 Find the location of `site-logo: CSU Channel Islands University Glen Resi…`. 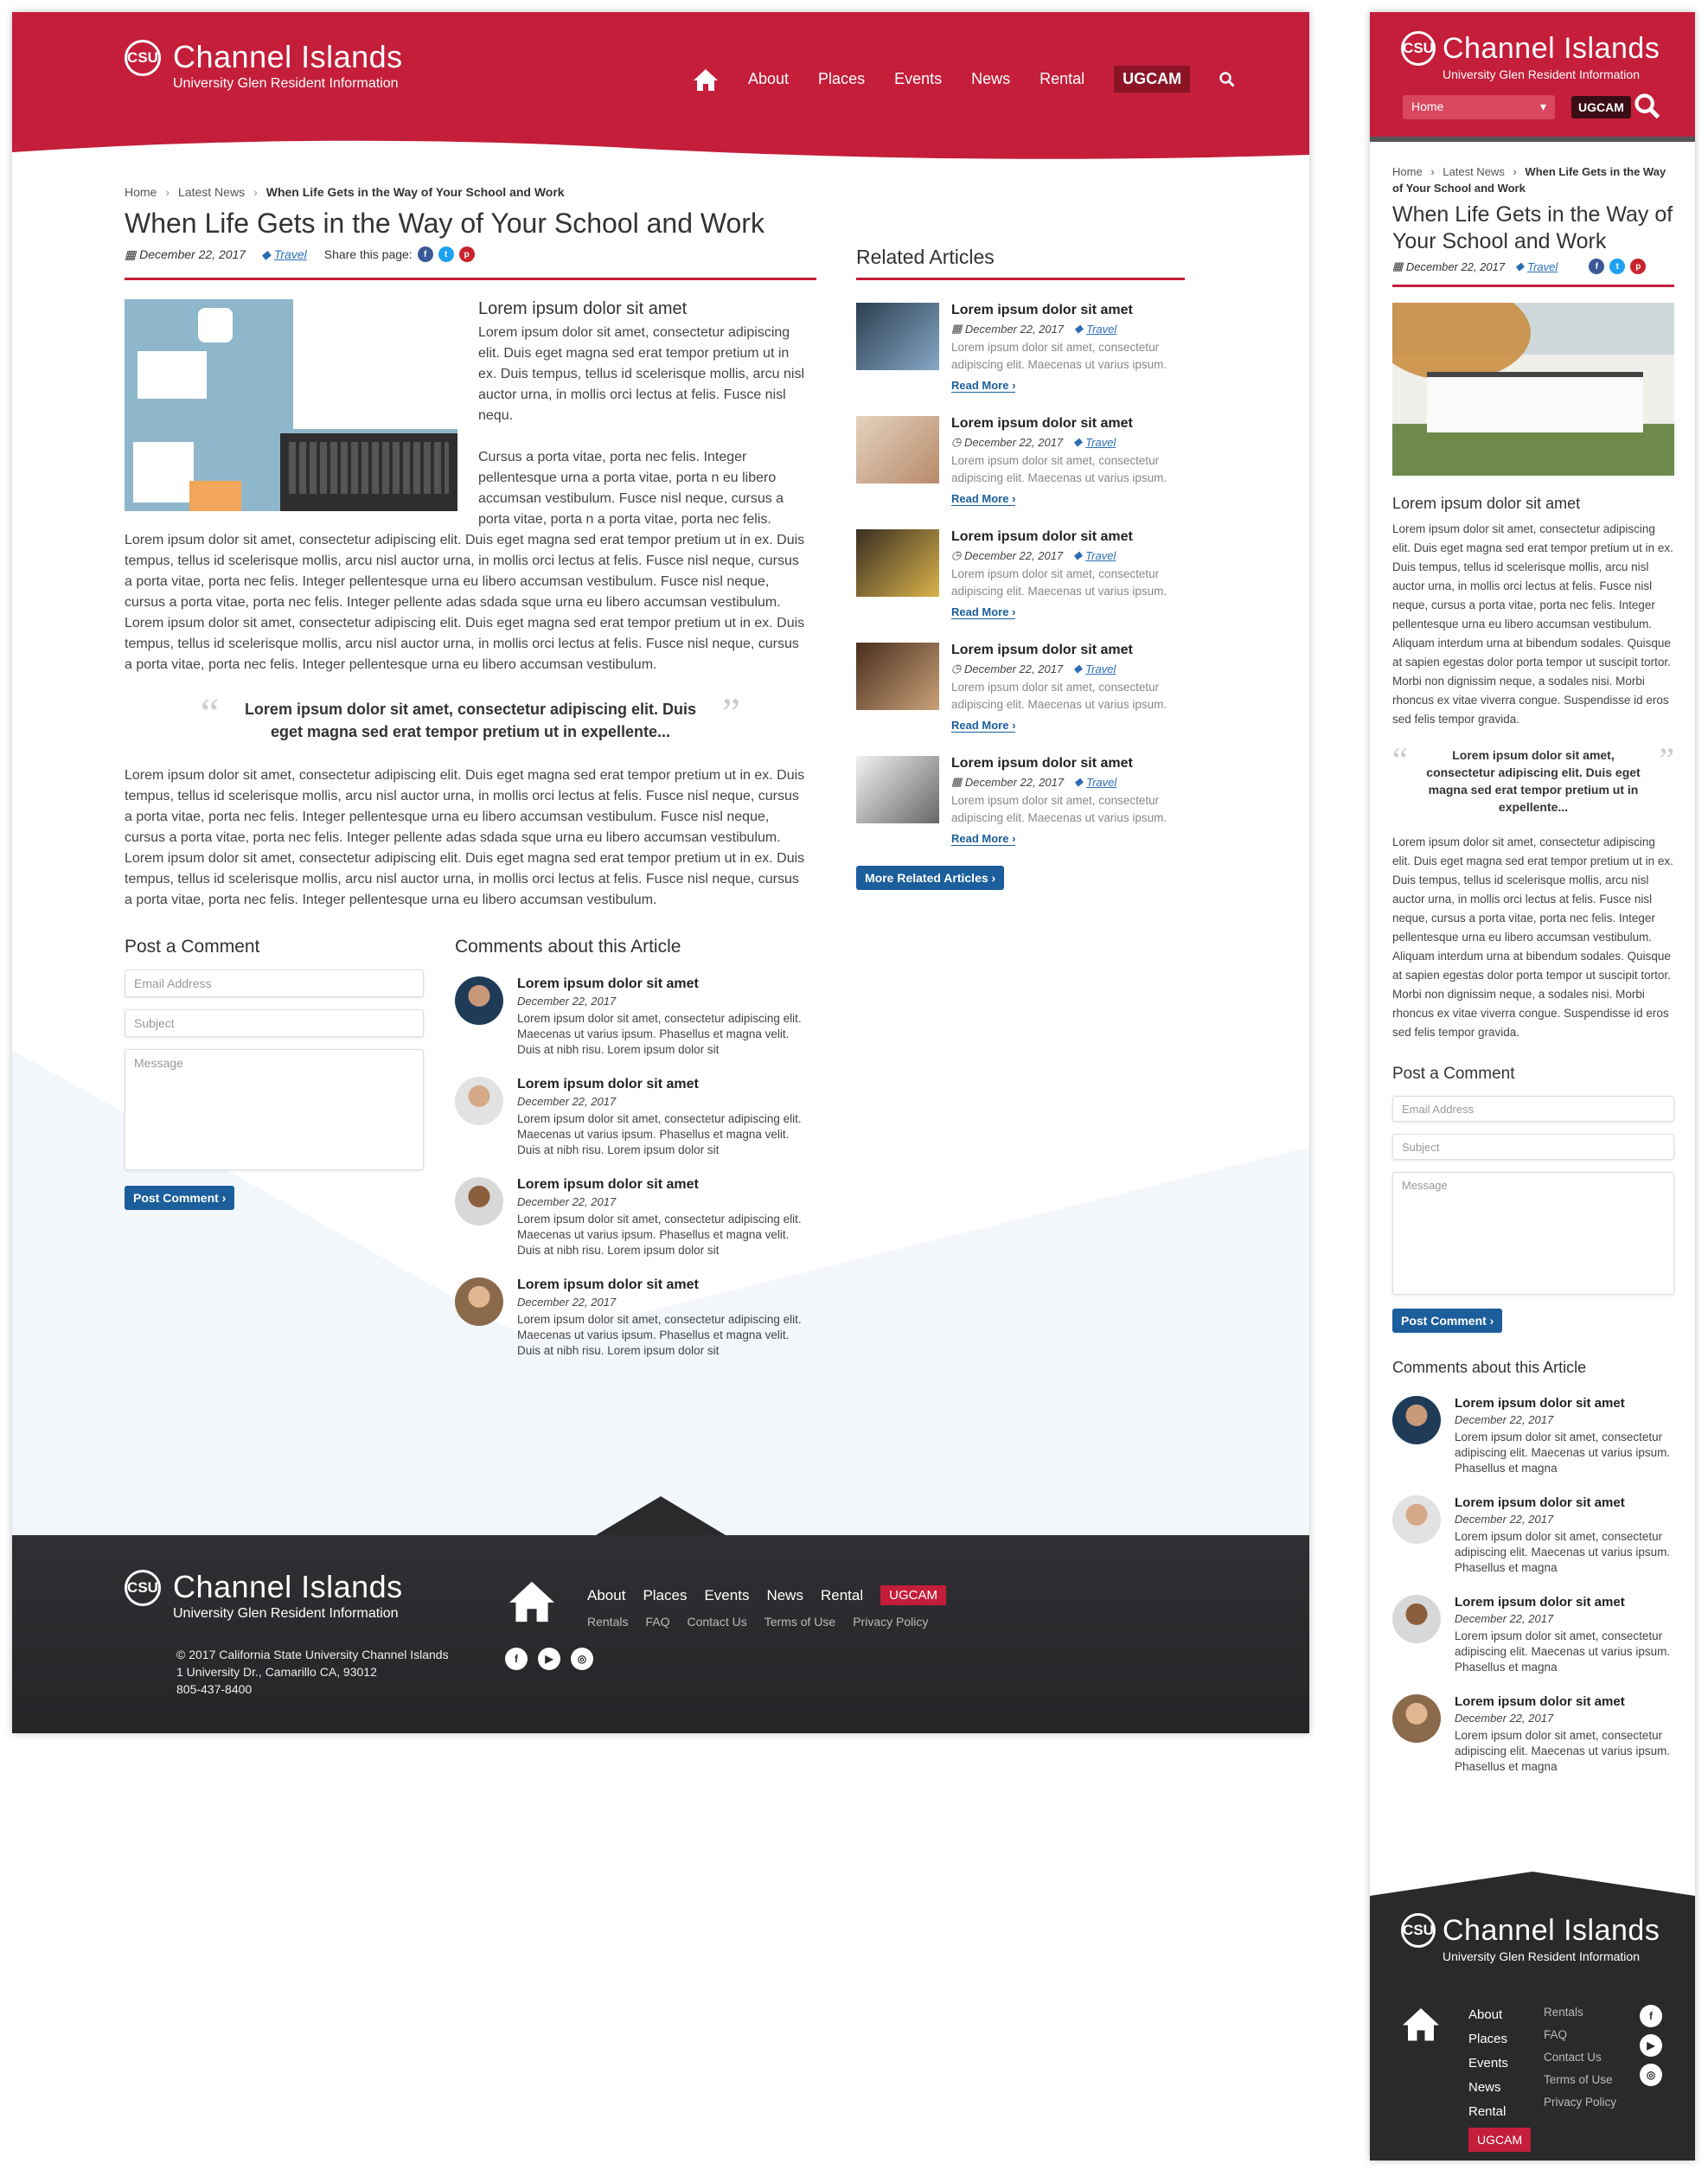

site-logo: CSU Channel Islands University Glen Resi… is located at coordinates (264, 66).